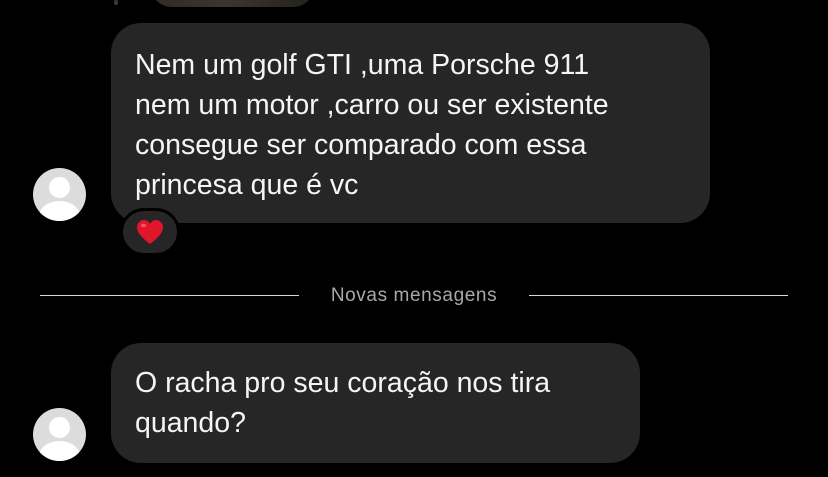 The width and height of the screenshot is (828, 477). I want to click on divider-line-left, so click(169, 295).